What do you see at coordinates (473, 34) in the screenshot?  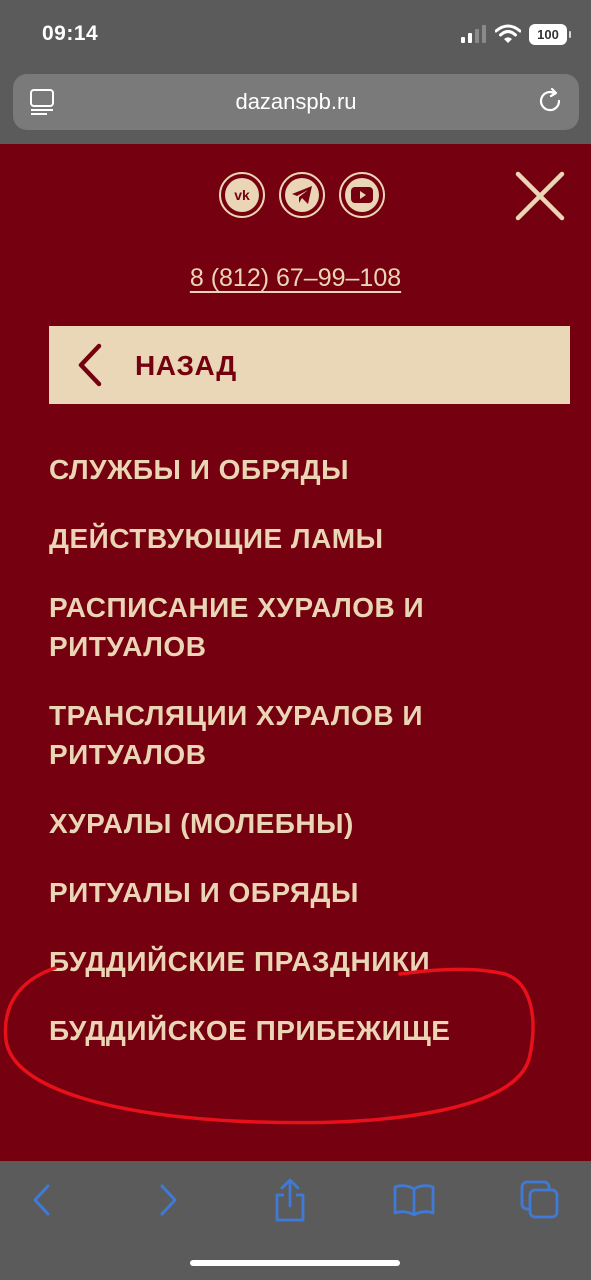 I see `cellular-signal-icon` at bounding box center [473, 34].